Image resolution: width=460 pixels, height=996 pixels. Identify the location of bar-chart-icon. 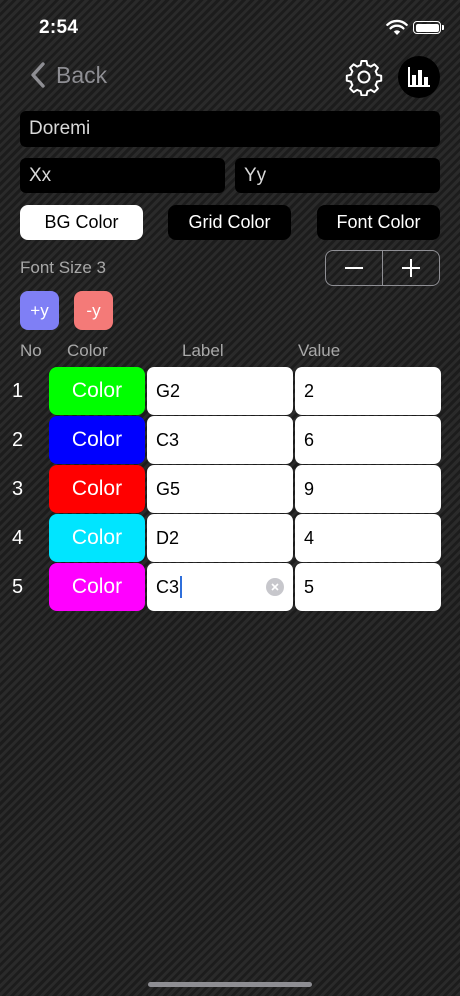
(419, 77).